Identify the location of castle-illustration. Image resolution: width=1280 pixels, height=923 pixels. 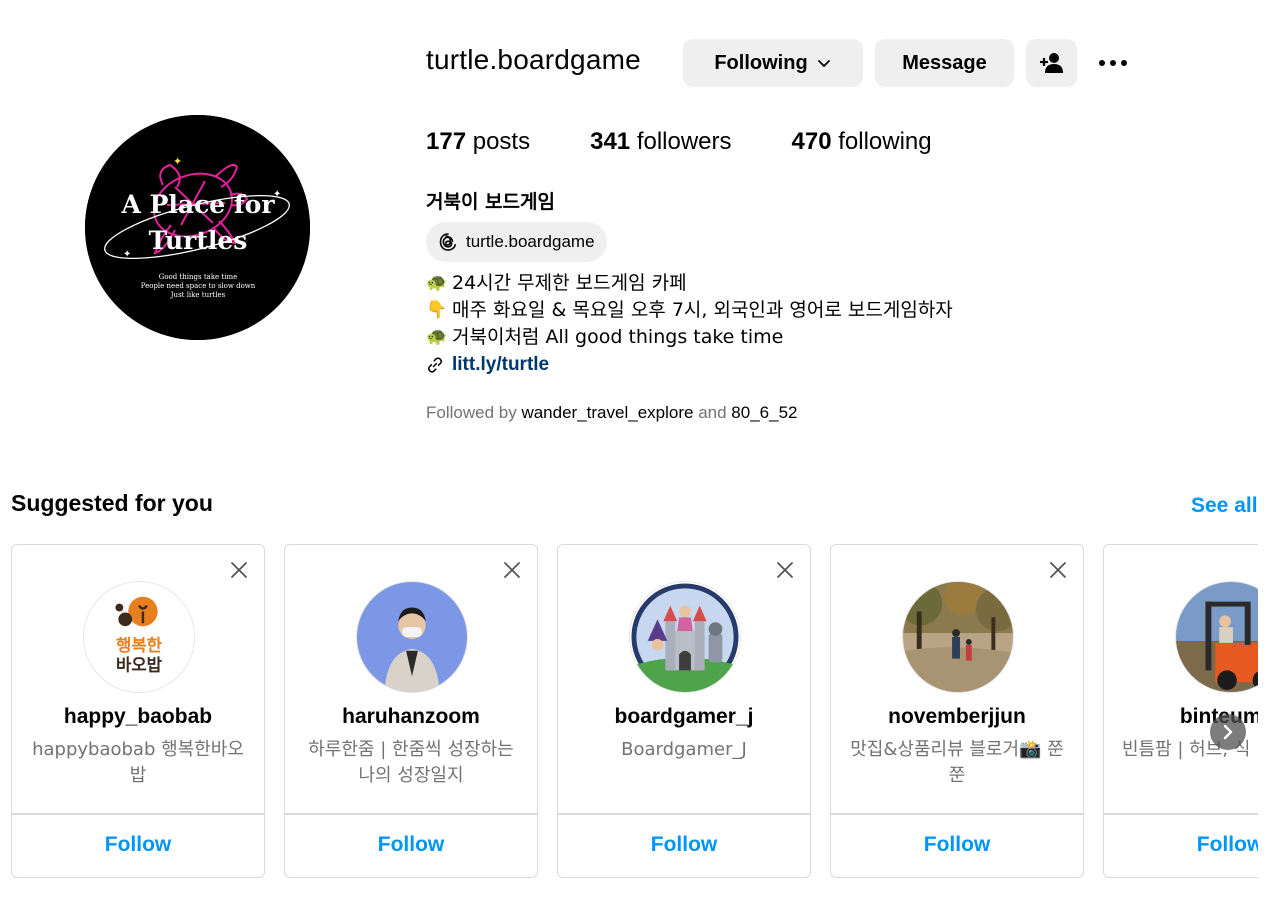
(685, 637).